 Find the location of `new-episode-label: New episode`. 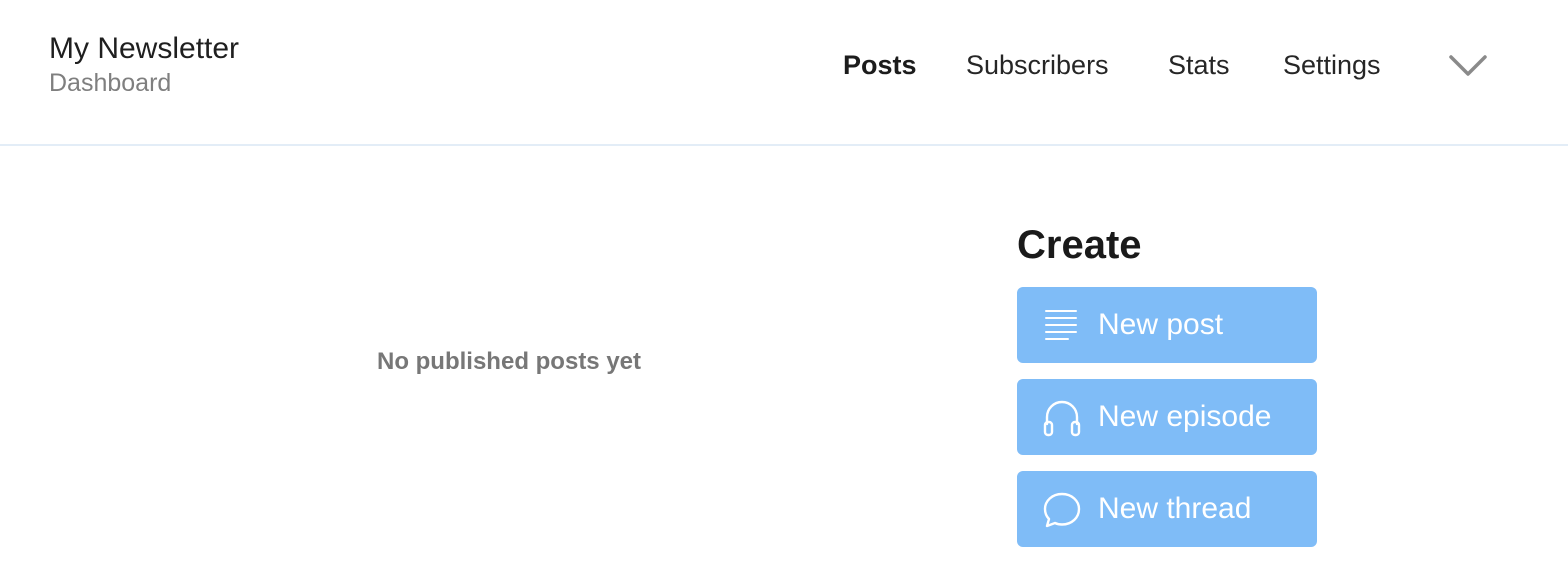

new-episode-label: New episode is located at coordinates (1185, 416).